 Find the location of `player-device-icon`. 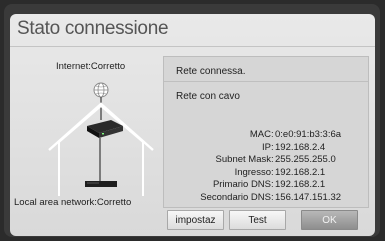

player-device-icon is located at coordinates (101, 184).